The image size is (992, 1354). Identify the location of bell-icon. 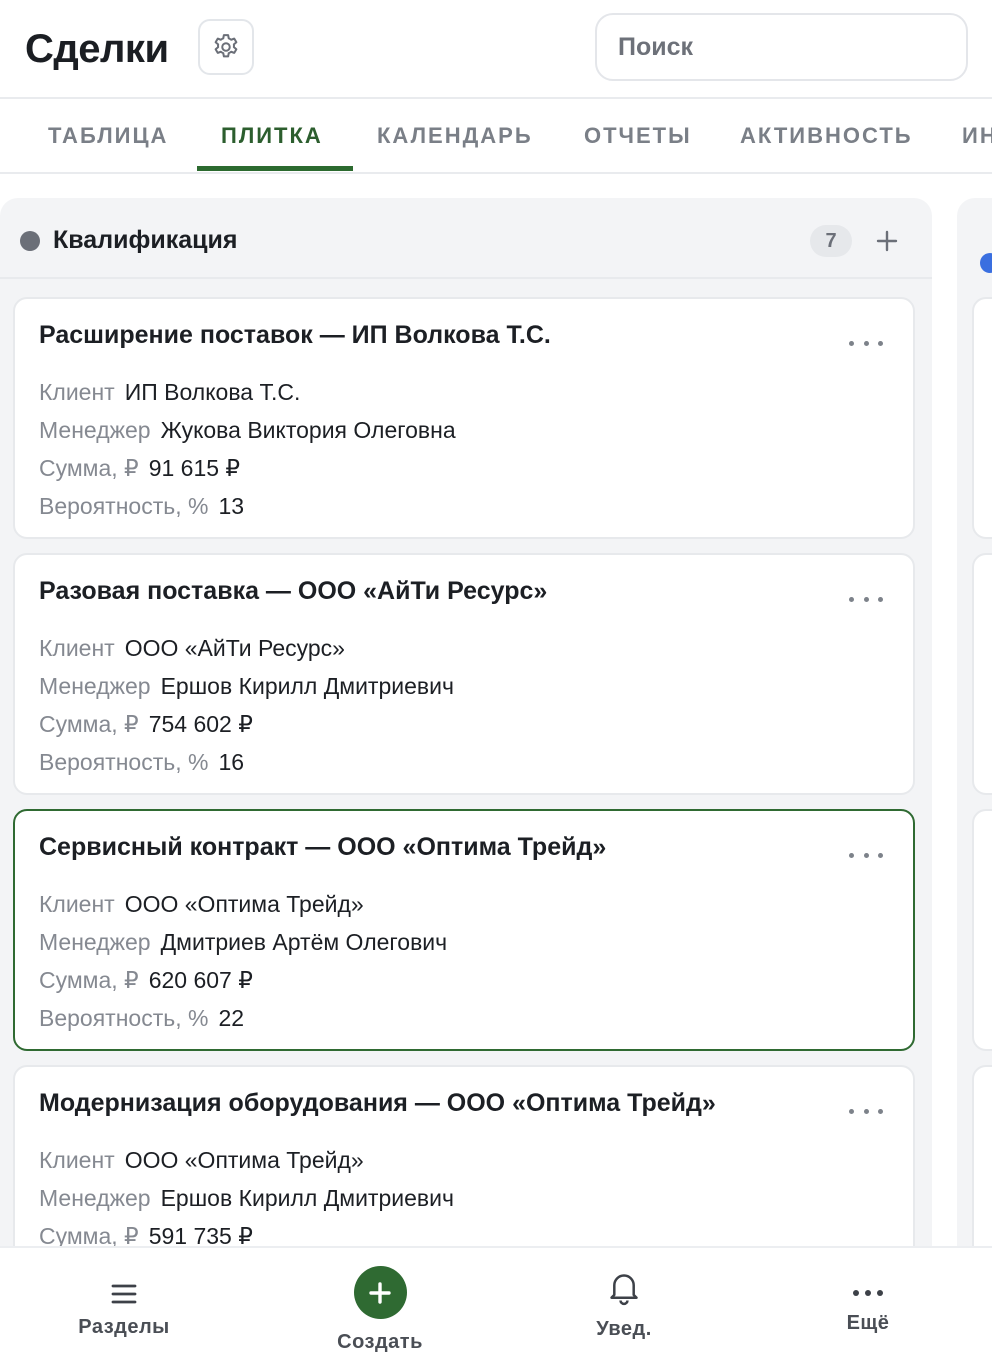
(624, 1290).